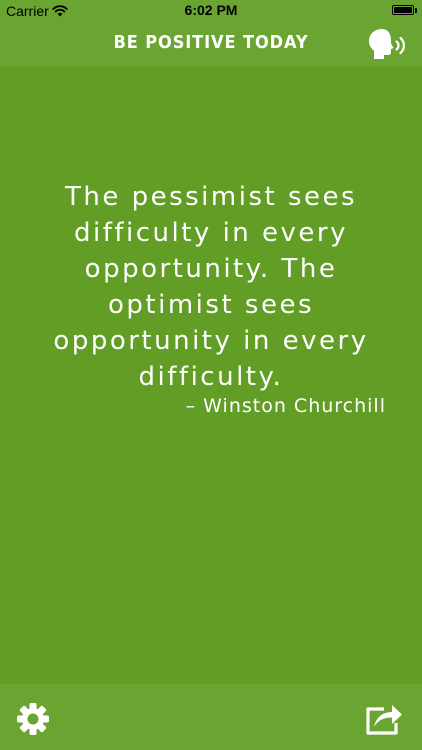 This screenshot has height=750, width=422. I want to click on status-bar: Carrier 6:02 PM, so click(211, 11).